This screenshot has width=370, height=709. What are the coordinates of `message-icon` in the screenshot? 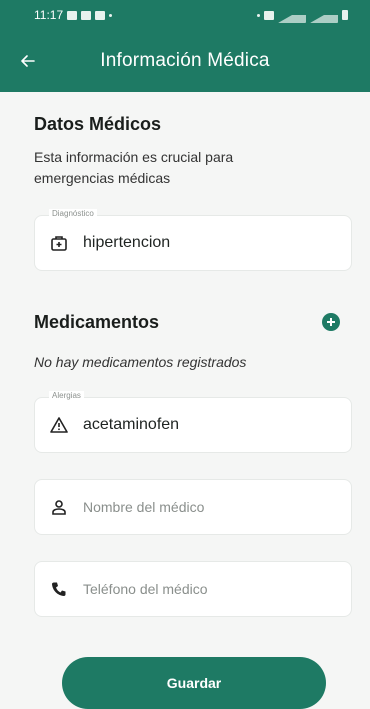 It's located at (100, 15).